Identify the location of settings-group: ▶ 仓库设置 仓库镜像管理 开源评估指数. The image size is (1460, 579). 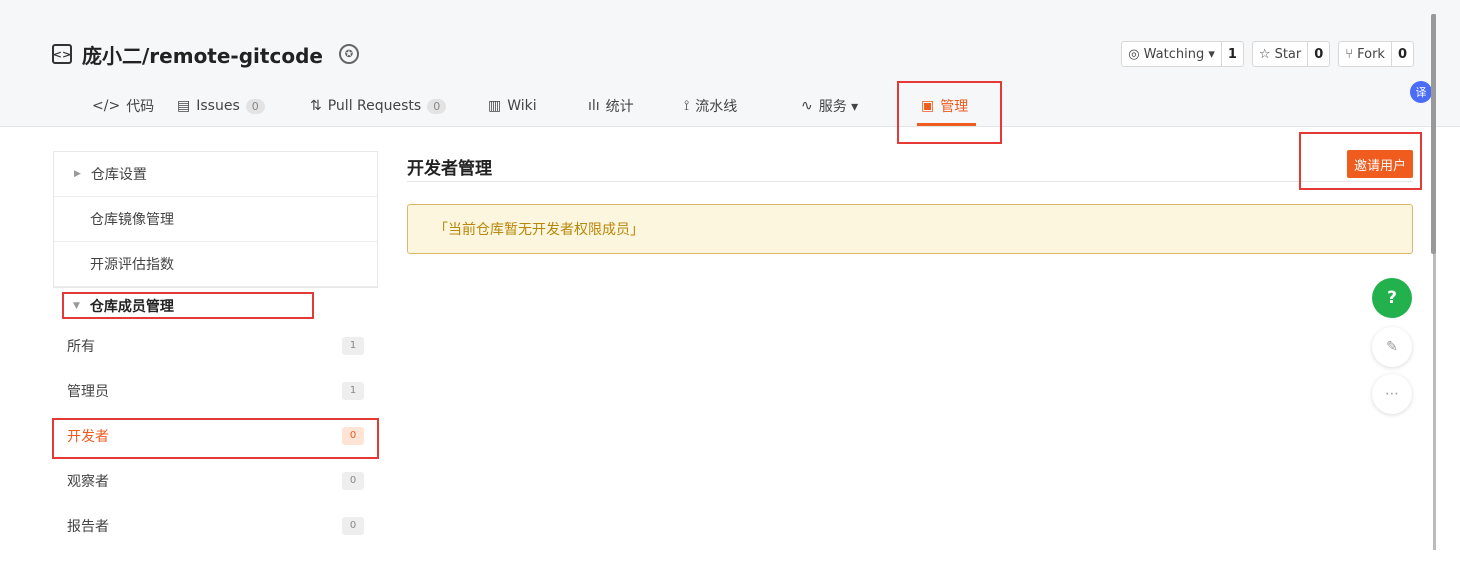
(215, 219).